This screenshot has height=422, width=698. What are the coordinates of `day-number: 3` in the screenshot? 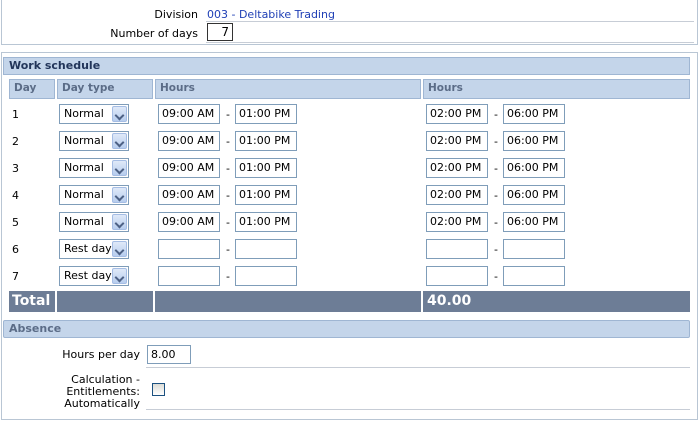 It's located at (15, 168).